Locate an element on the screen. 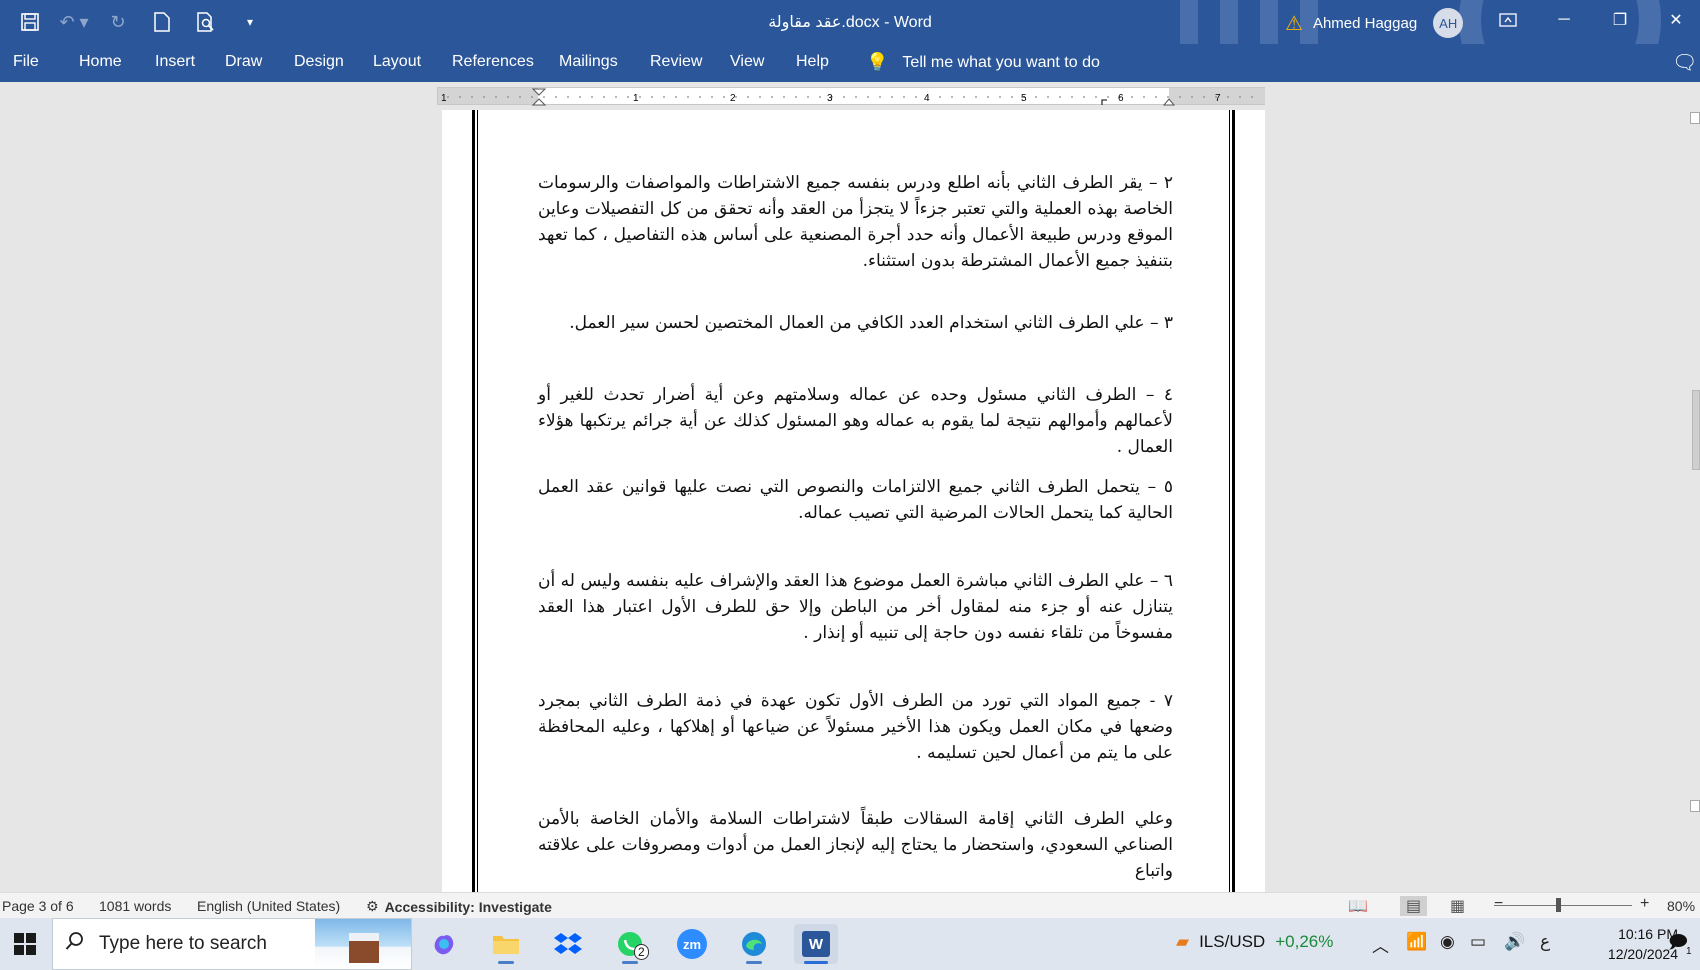 The image size is (1700, 970). input-language: ع is located at coordinates (1545, 942).